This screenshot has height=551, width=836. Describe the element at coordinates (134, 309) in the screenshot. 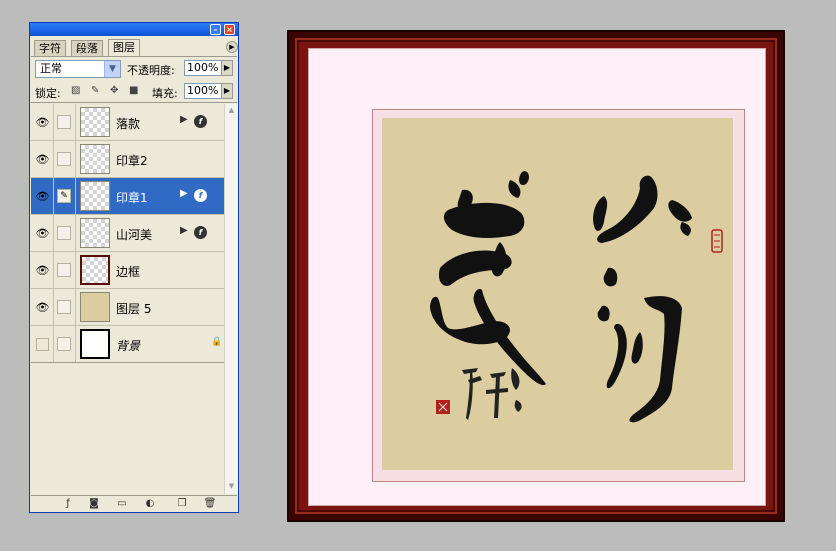

I see `layer-name: 图层 5` at that location.